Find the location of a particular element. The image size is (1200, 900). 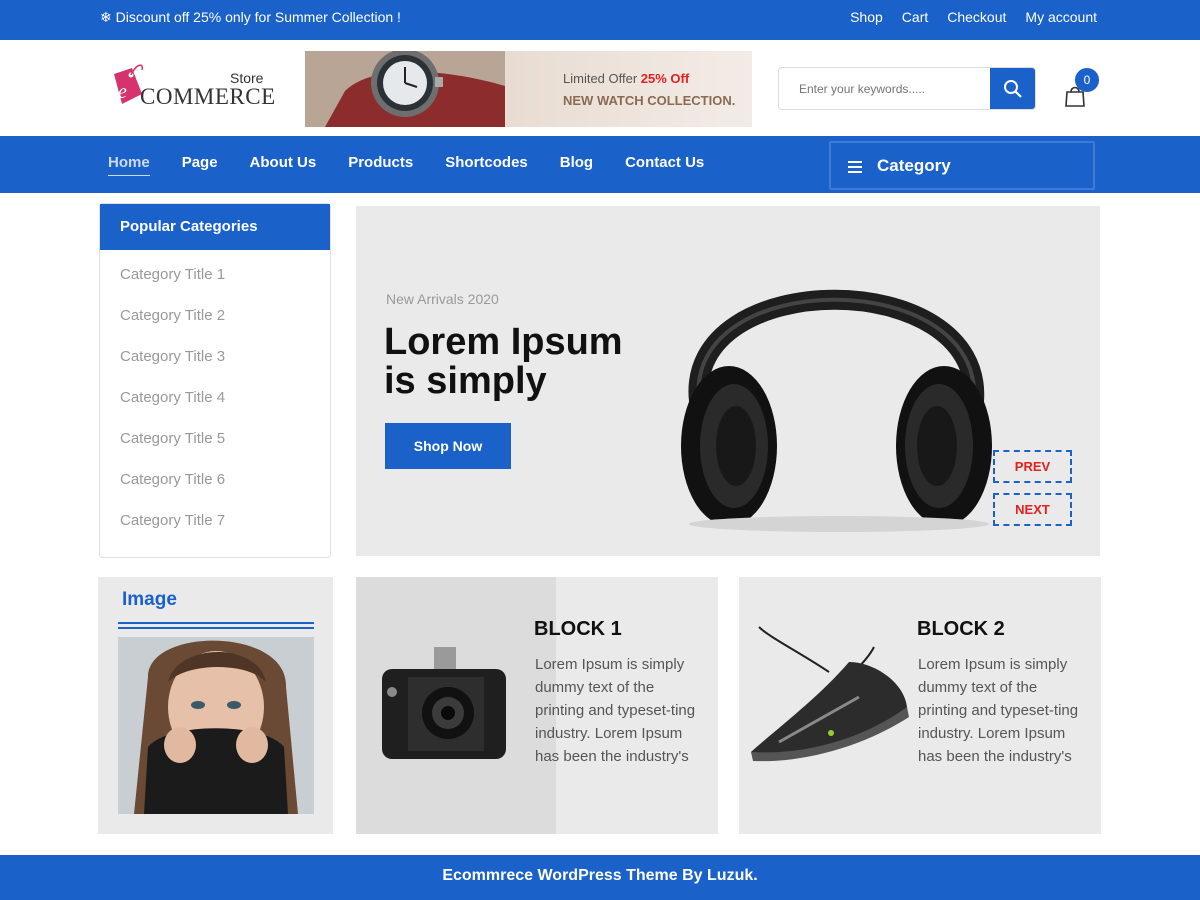

slider-next-button: NEXT is located at coordinates (1032, 509).